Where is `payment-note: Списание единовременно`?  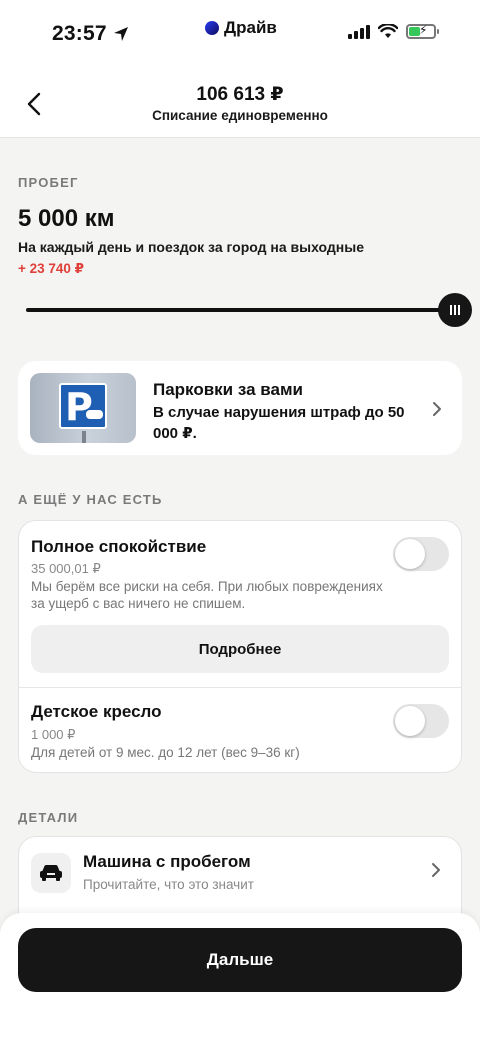 payment-note: Списание единовременно is located at coordinates (240, 115).